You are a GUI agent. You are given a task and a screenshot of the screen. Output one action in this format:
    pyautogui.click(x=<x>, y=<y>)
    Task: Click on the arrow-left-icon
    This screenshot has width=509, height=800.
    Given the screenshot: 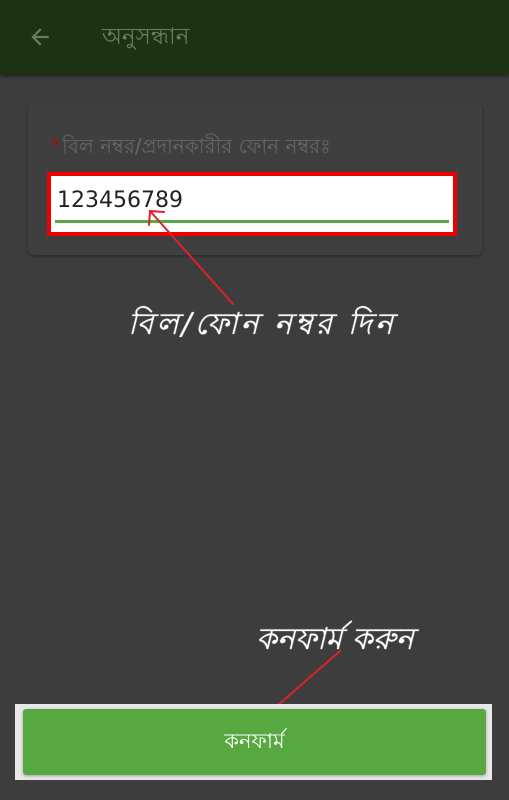 What is the action you would take?
    pyautogui.click(x=40, y=37)
    